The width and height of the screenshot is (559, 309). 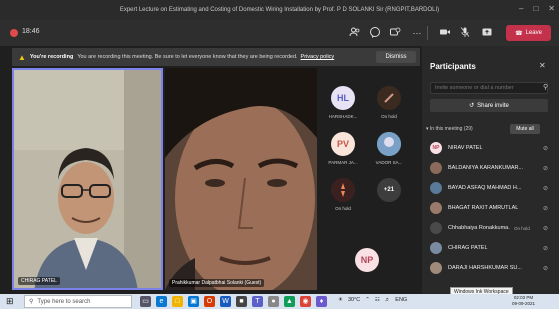 What do you see at coordinates (233, 301) in the screenshot?
I see `taskbar-apps: ▭ e □ ▣ O W ■ T ● ▲ ◉ ♦` at bounding box center [233, 301].